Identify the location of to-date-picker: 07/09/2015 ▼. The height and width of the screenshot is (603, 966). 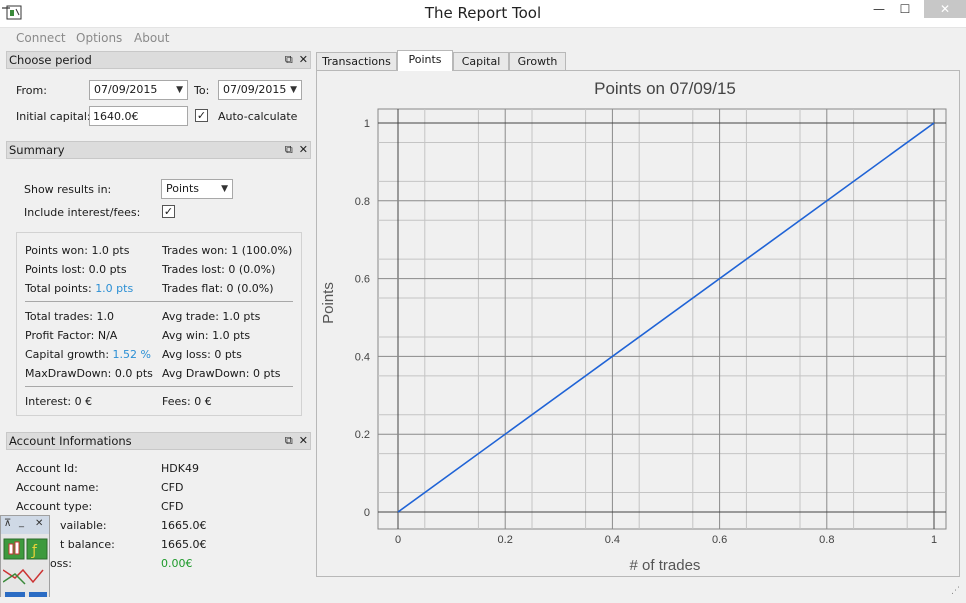
(260, 90).